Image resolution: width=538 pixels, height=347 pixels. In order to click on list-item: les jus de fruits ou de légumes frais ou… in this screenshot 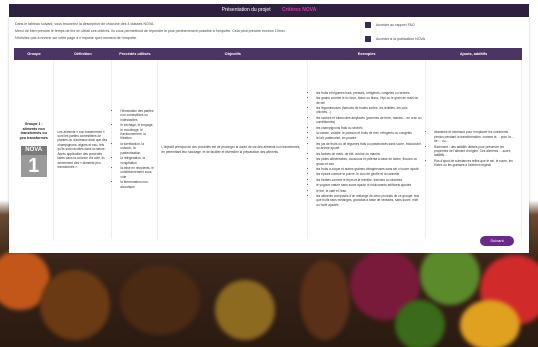, I will do `click(369, 146)`.